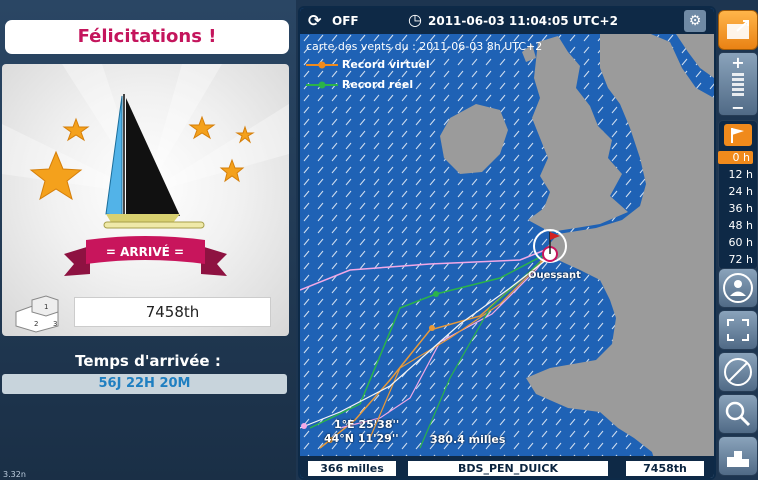 Image resolution: width=758 pixels, height=480 pixels. I want to click on legend-real-line, so click(322, 85).